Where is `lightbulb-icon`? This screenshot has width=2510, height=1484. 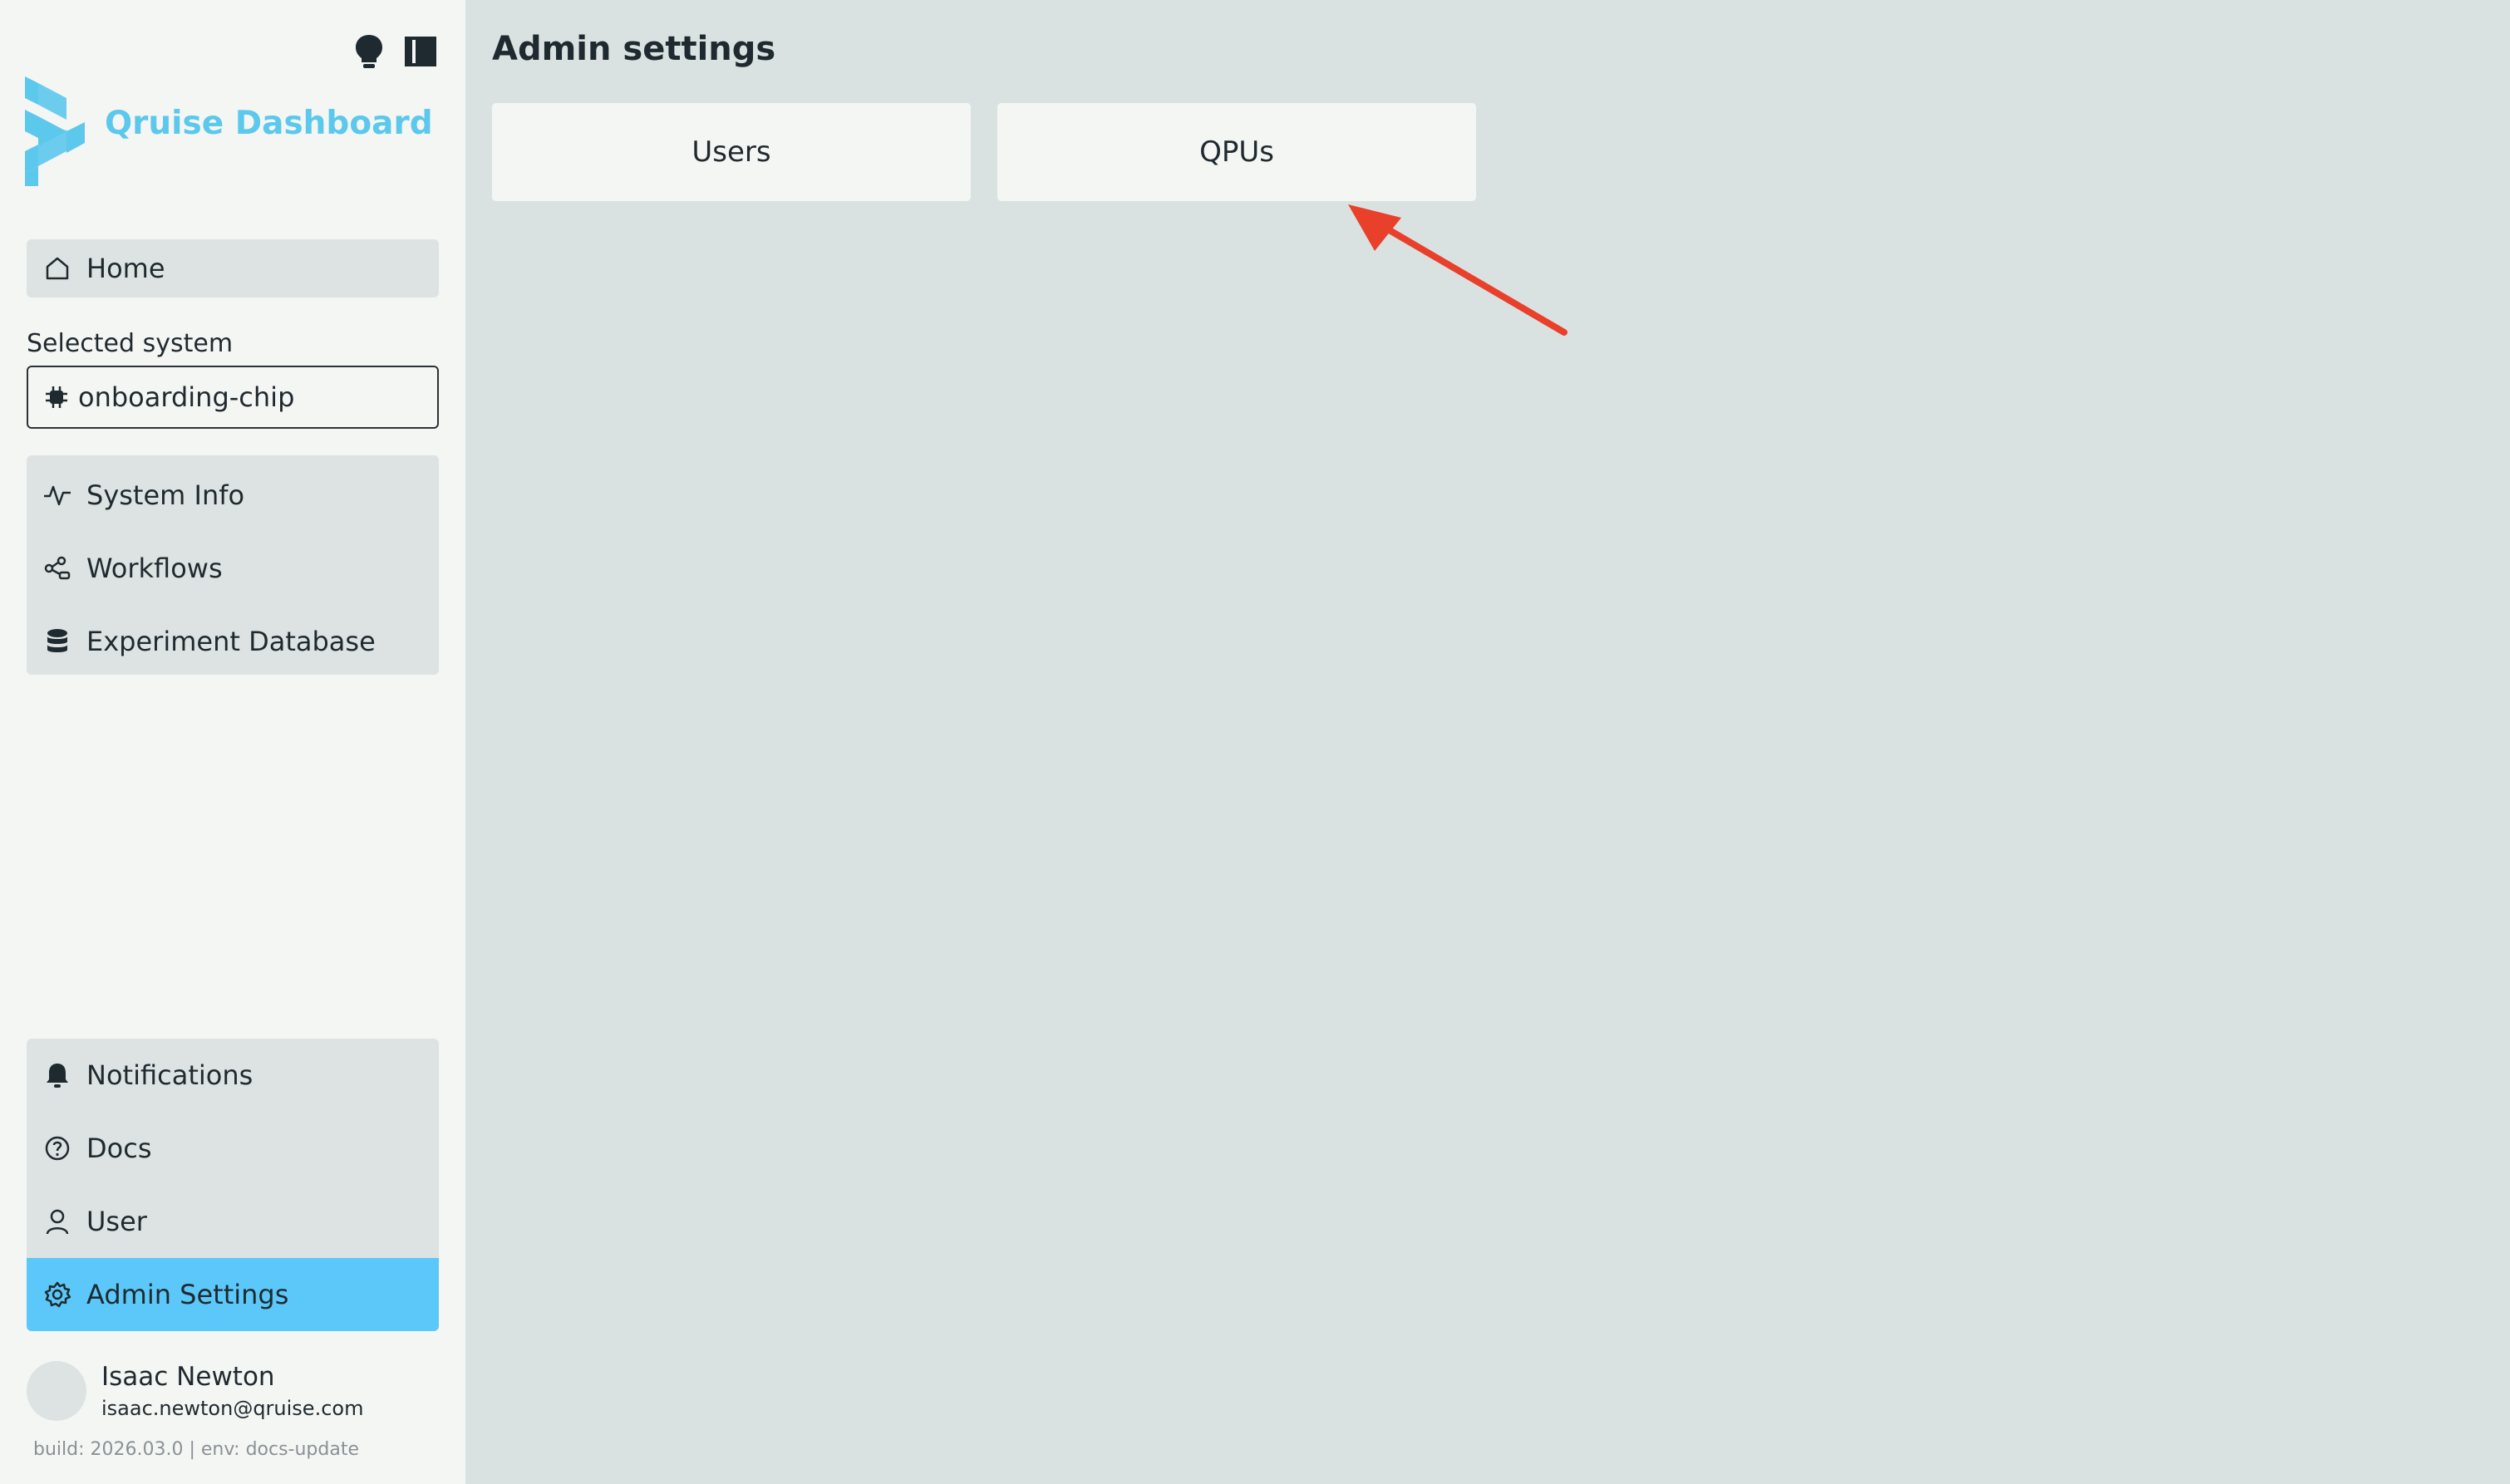 lightbulb-icon is located at coordinates (369, 51).